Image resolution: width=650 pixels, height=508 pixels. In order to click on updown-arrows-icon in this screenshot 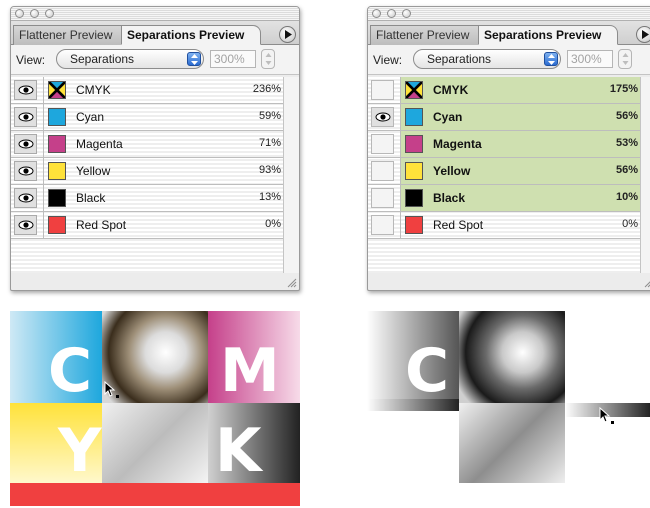, I will do `click(551, 59)`.